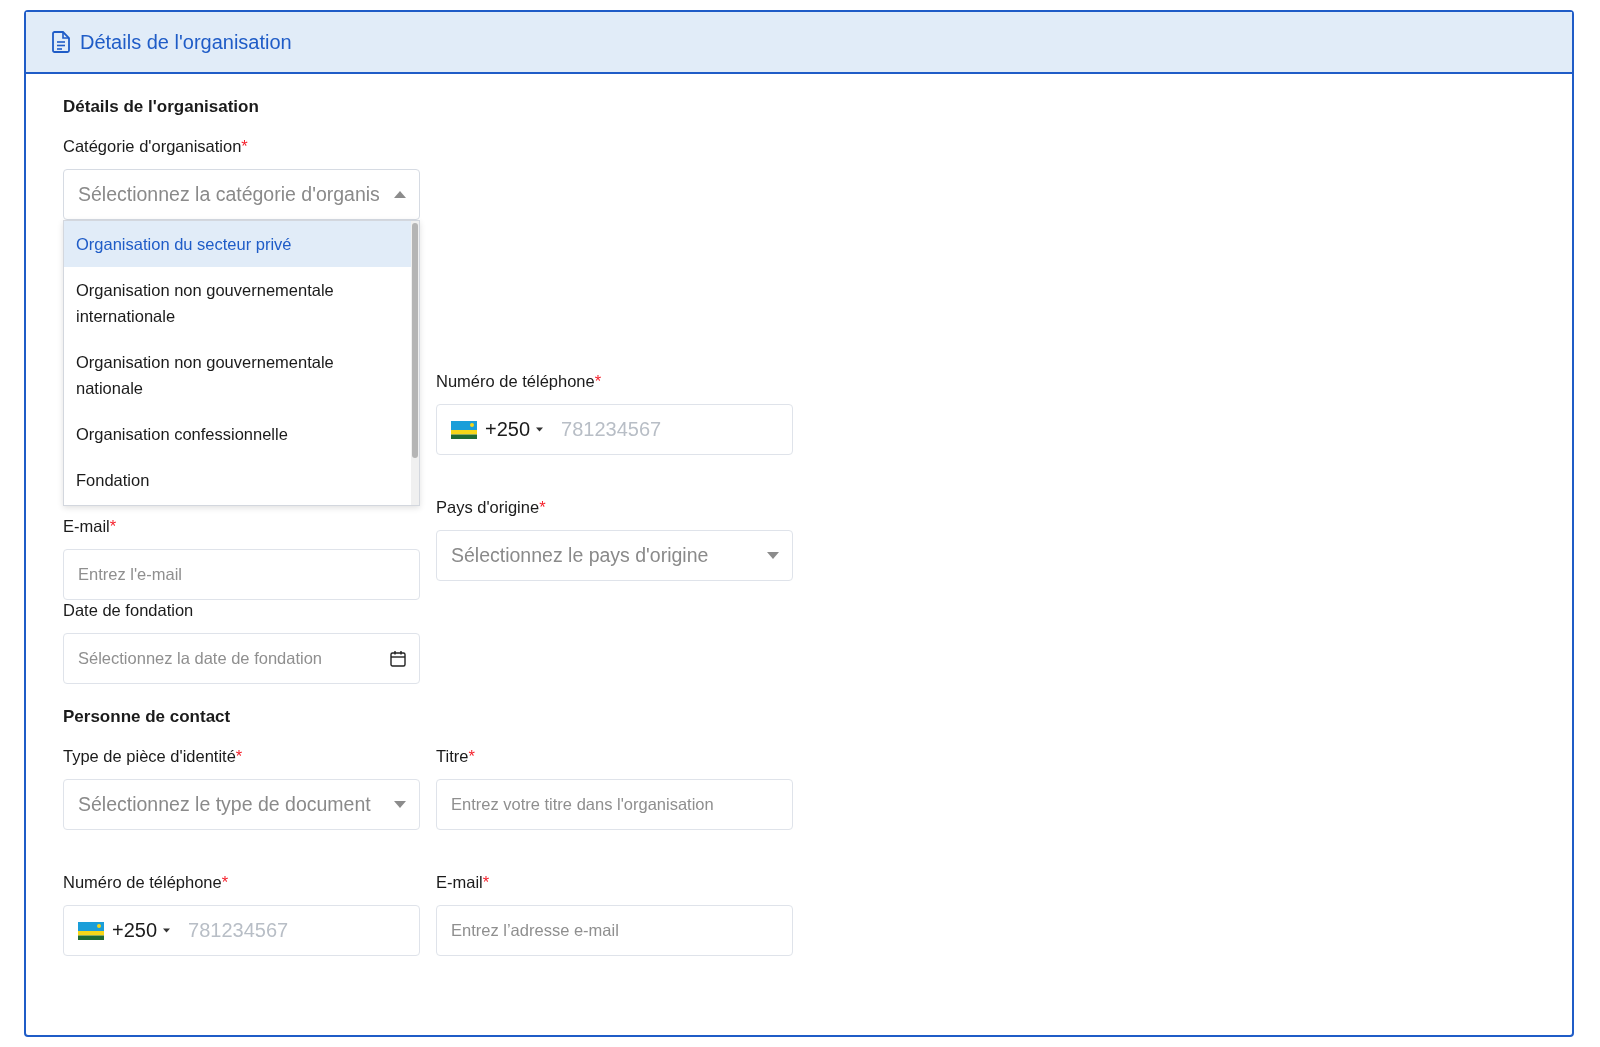 The height and width of the screenshot is (1047, 1600). What do you see at coordinates (415, 363) in the screenshot?
I see `scrollbar` at bounding box center [415, 363].